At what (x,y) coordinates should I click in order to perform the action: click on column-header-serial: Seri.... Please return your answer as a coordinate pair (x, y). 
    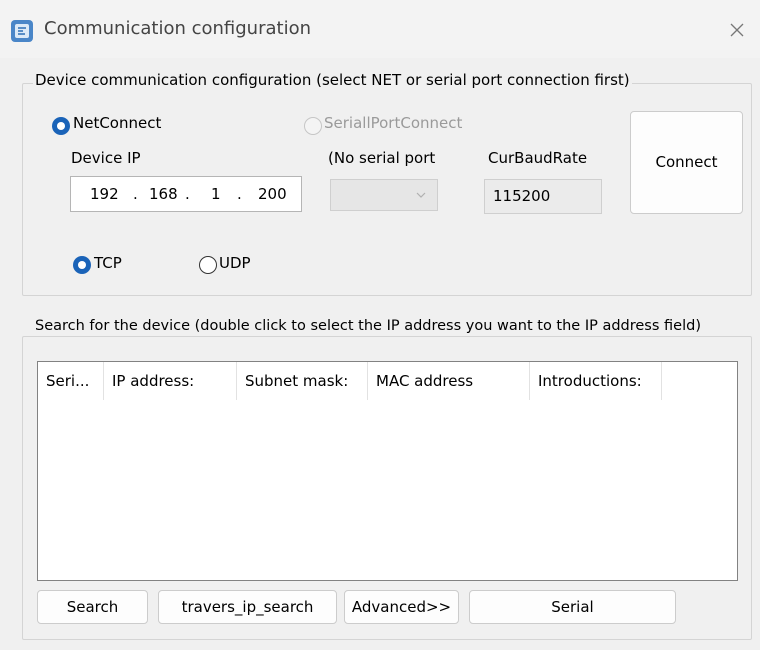
    Looking at the image, I should click on (71, 381).